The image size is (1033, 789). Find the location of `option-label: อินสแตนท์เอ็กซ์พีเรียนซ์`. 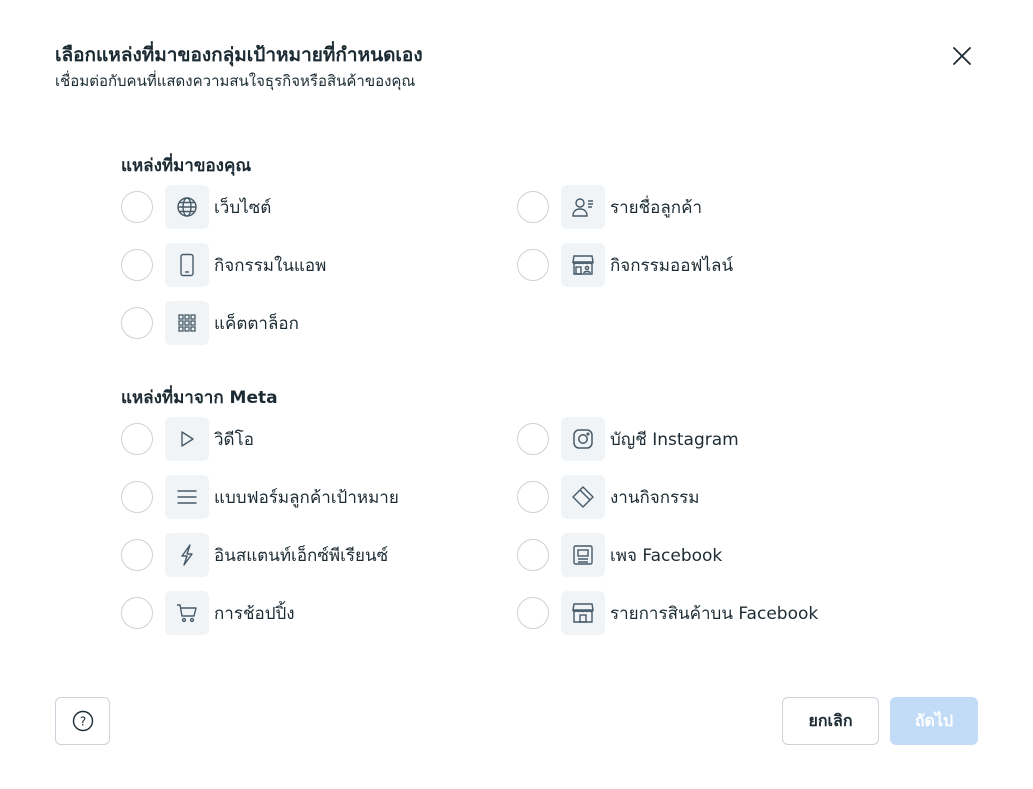

option-label: อินสแตนท์เอ็กซ์พีเรียนซ์ is located at coordinates (301, 555).